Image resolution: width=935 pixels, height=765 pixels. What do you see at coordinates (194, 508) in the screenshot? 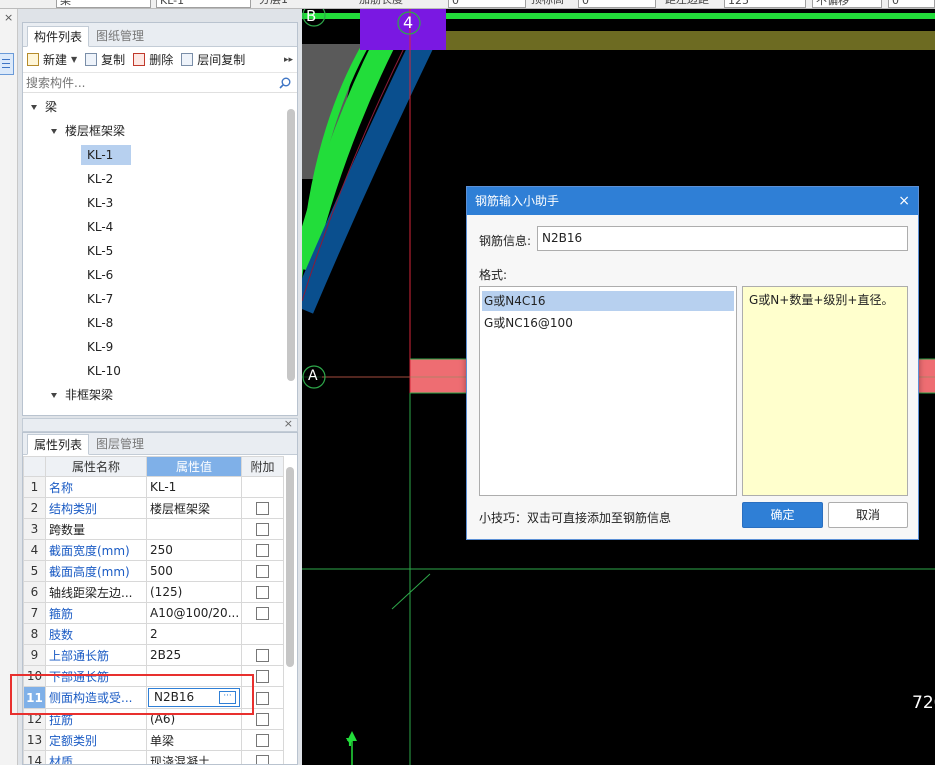
I see `property-value: 楼层框架梁` at bounding box center [194, 508].